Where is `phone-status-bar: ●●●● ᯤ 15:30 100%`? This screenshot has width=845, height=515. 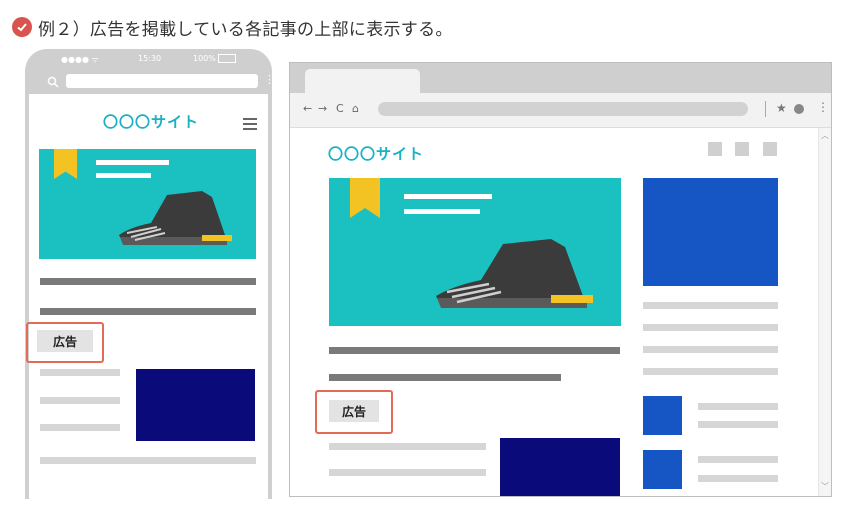
phone-status-bar: ●●●● ᯤ 15:30 100% is located at coordinates (148, 59).